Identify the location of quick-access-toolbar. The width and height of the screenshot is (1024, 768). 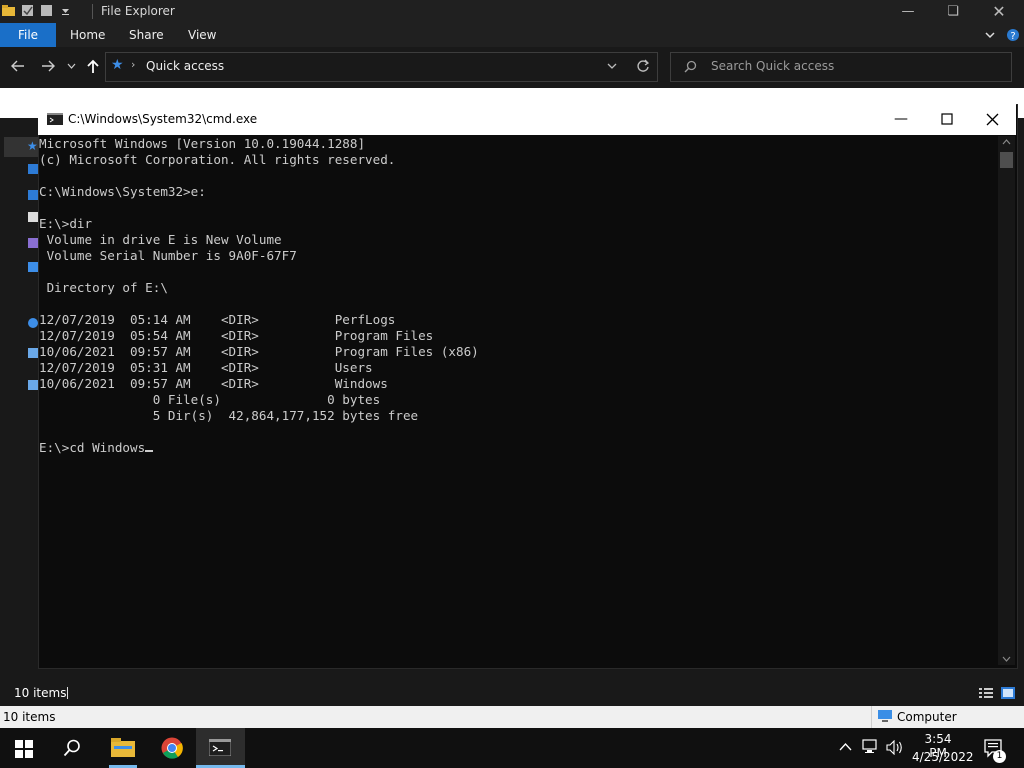
(37, 10).